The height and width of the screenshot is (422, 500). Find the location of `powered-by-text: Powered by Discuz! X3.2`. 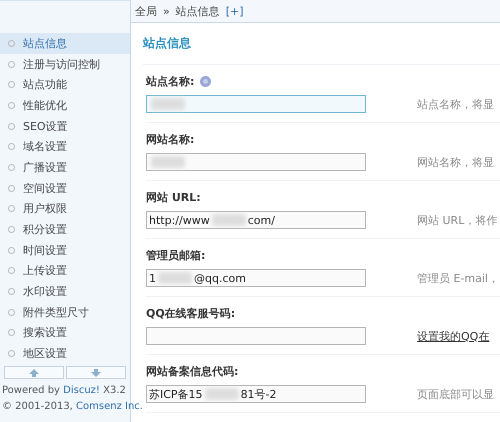

powered-by-text: Powered by Discuz! X3.2 is located at coordinates (64, 391).